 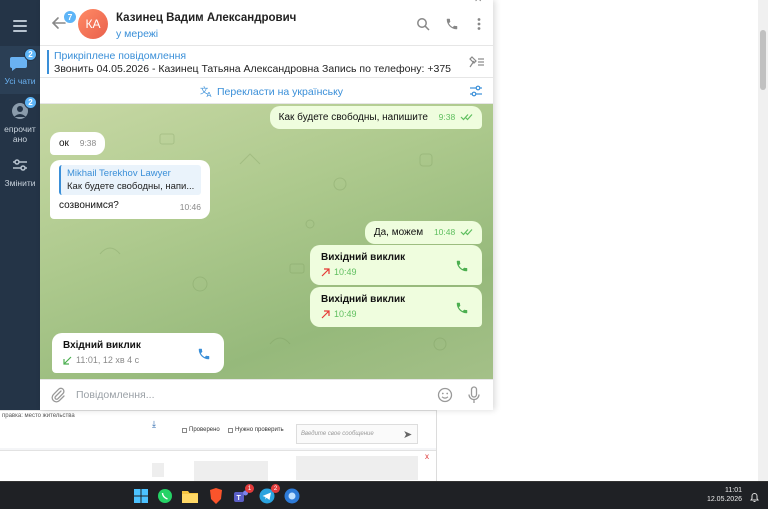 What do you see at coordinates (239, 498) in the screenshot?
I see `svg-text: T` at bounding box center [239, 498].